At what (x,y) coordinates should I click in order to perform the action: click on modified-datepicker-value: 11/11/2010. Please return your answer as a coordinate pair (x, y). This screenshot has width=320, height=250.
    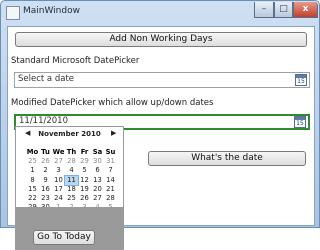
    Looking at the image, I should click on (43, 121).